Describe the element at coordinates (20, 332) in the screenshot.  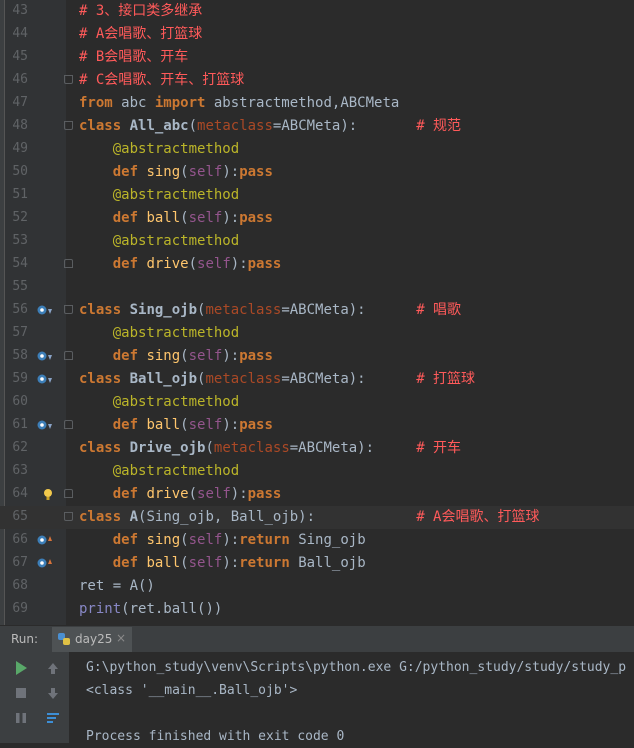
I see `line-number: 57` at that location.